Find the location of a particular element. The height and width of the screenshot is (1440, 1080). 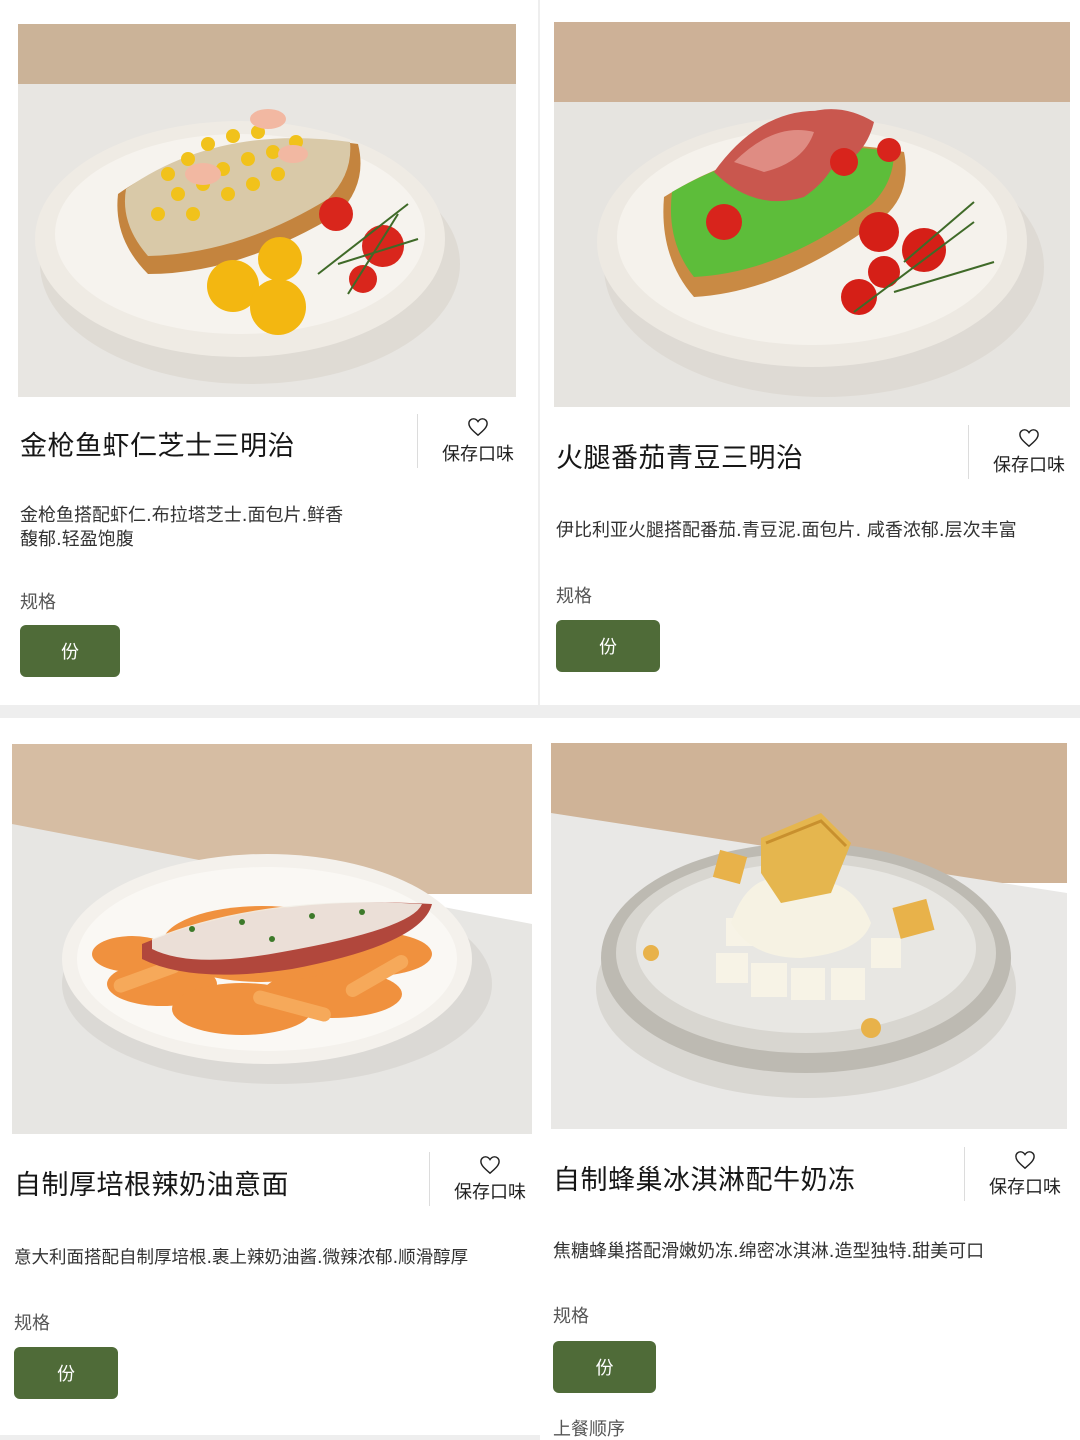

serving-order-label: 上餐顺序 is located at coordinates (589, 1429).